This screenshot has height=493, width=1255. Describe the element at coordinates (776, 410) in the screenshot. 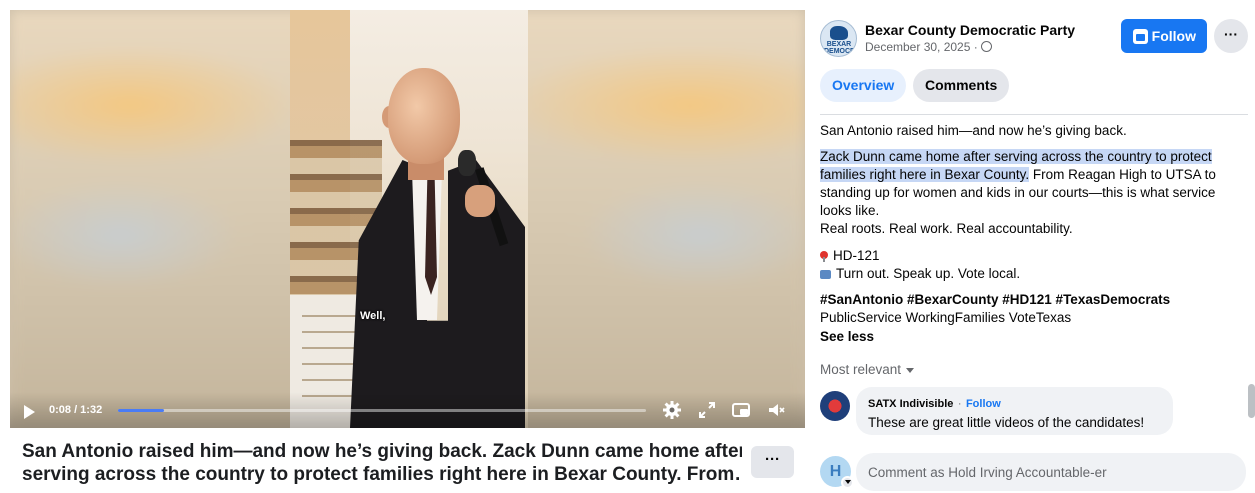

I see `mute-icon` at that location.